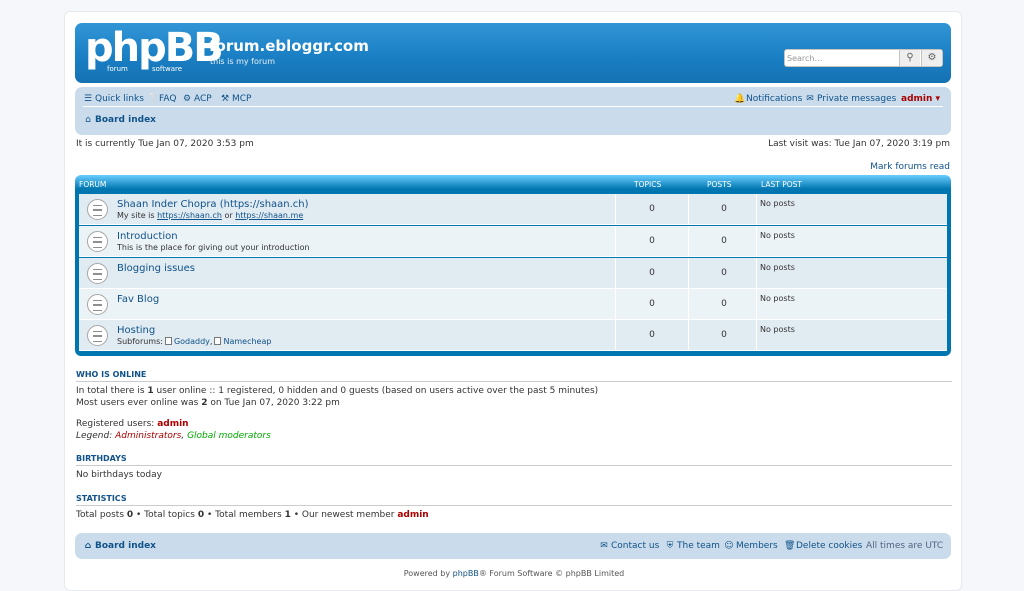 This screenshot has width=1024, height=591. I want to click on acp-link: ⚙ ACP, so click(197, 99).